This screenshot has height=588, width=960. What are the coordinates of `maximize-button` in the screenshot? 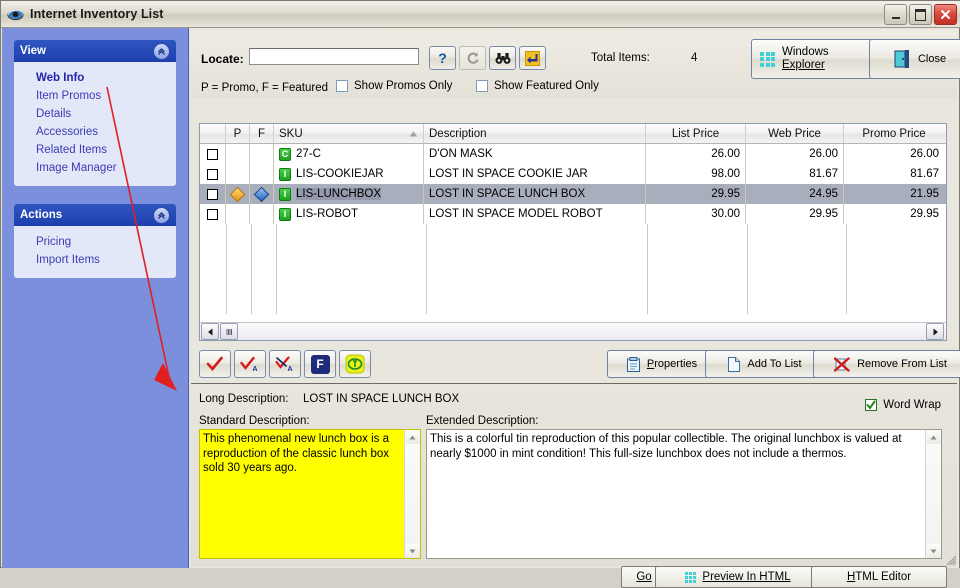 It's located at (920, 14).